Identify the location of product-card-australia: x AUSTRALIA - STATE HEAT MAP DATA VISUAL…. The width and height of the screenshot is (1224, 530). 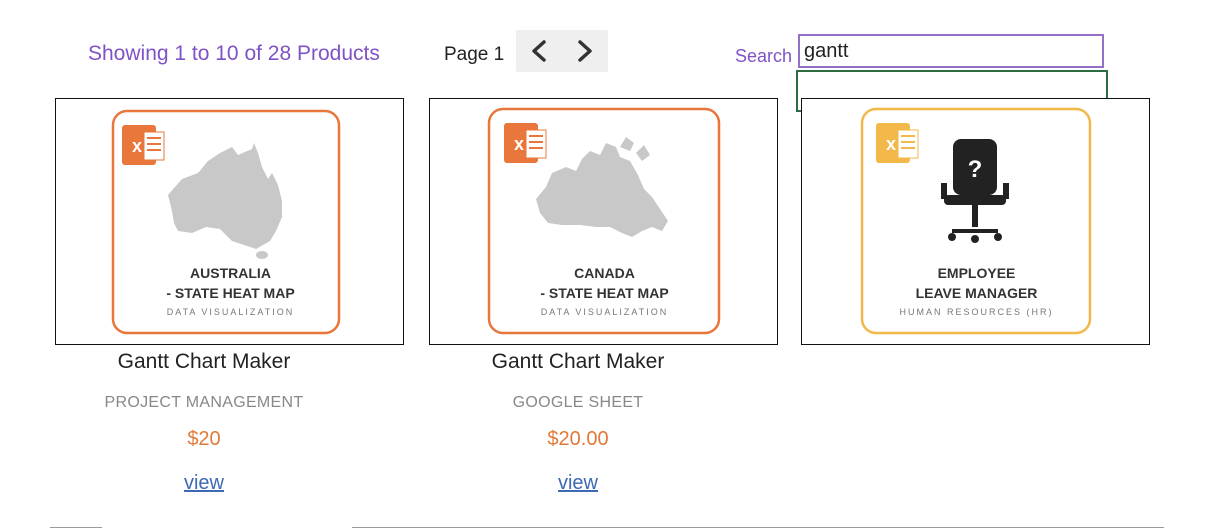
(229, 221).